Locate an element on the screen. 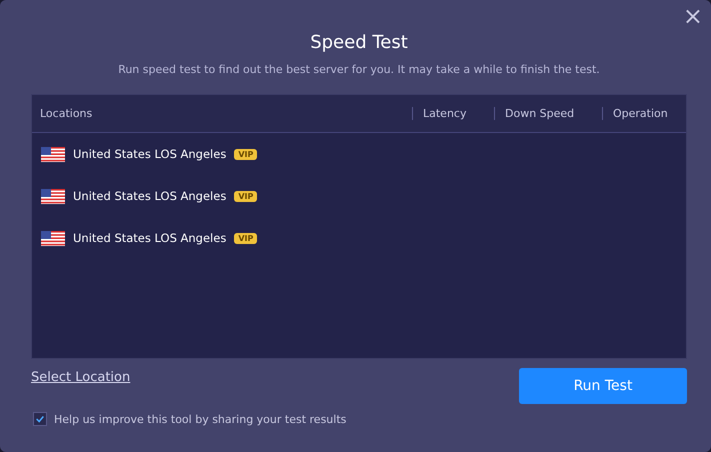  share-checkbox is located at coordinates (40, 419).